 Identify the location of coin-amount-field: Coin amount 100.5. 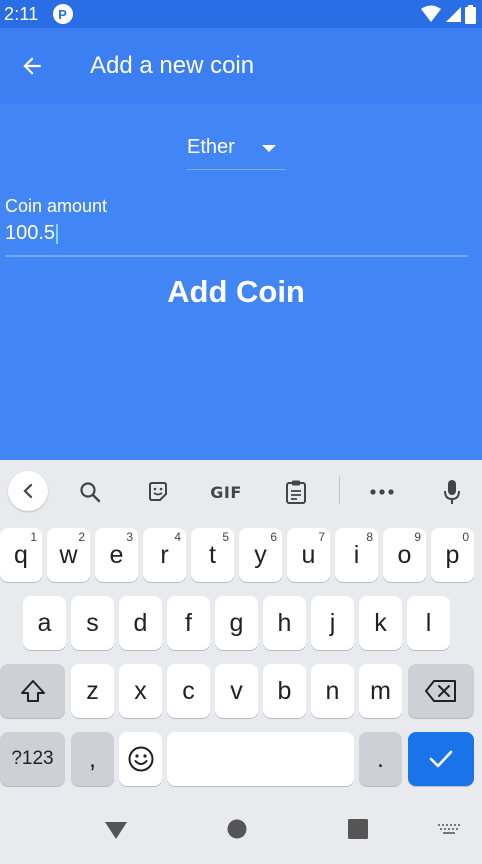
(236, 226).